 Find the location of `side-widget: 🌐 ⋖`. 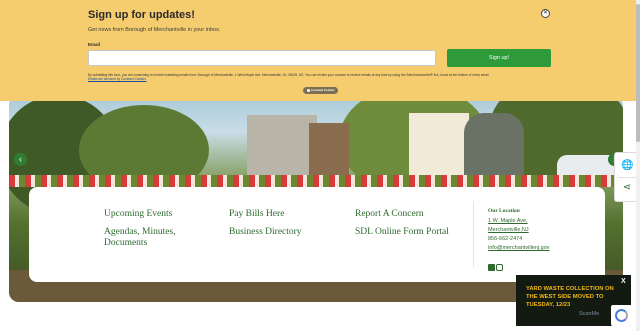

side-widget: 🌐 ⋖ is located at coordinates (626, 177).